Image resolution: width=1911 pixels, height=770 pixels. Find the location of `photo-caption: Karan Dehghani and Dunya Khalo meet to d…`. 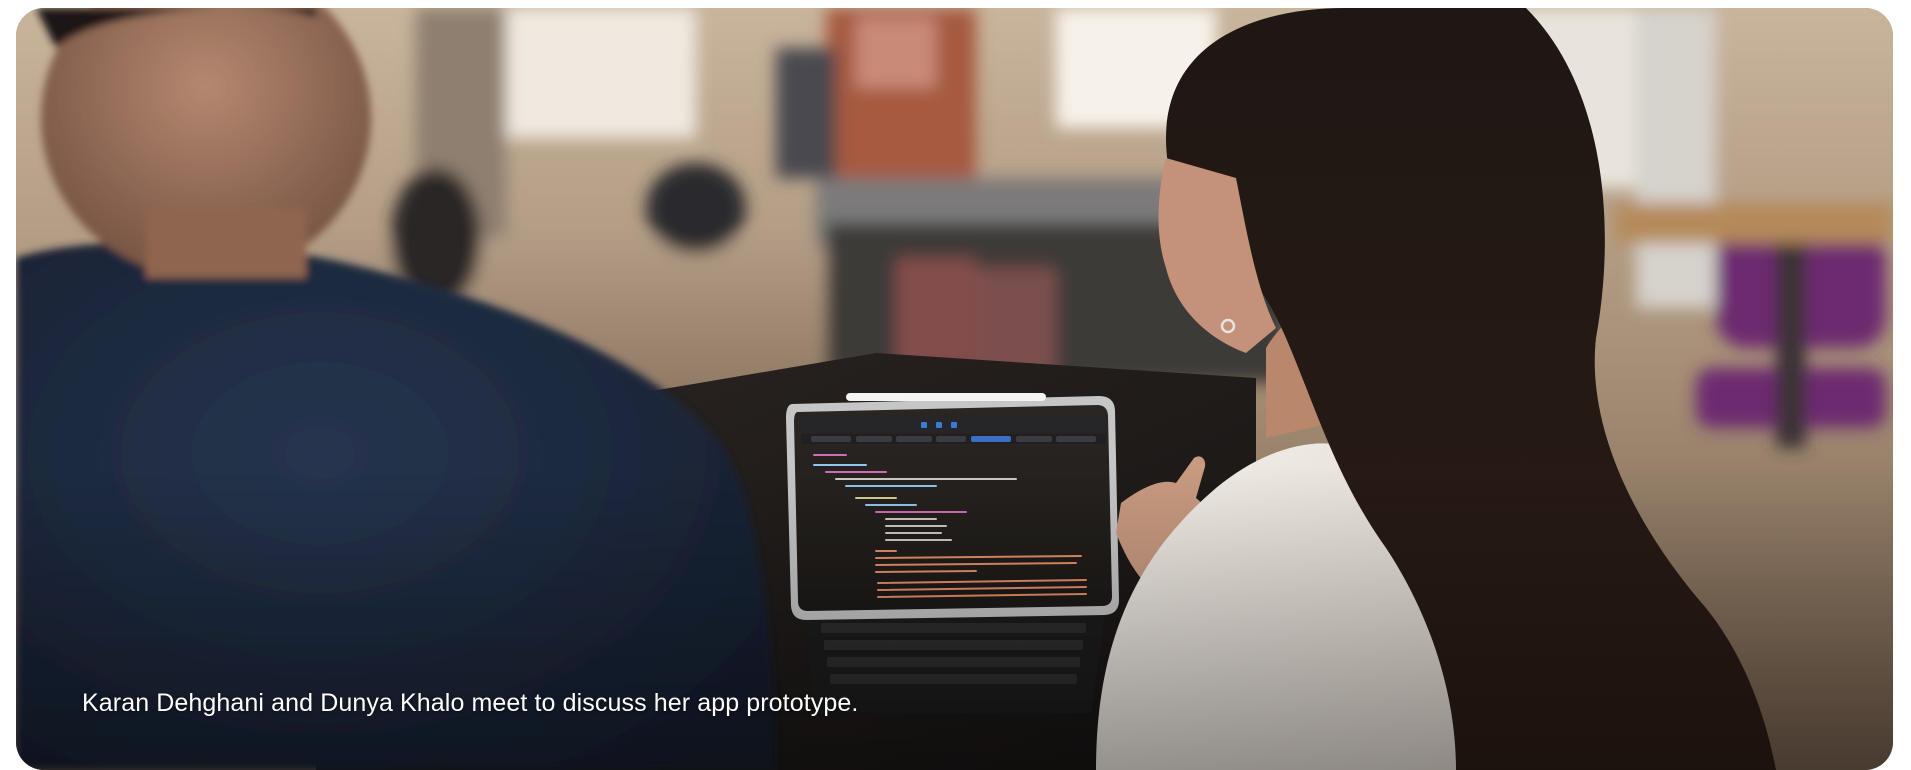

photo-caption: Karan Dehghani and Dunya Khalo meet to d… is located at coordinates (470, 703).